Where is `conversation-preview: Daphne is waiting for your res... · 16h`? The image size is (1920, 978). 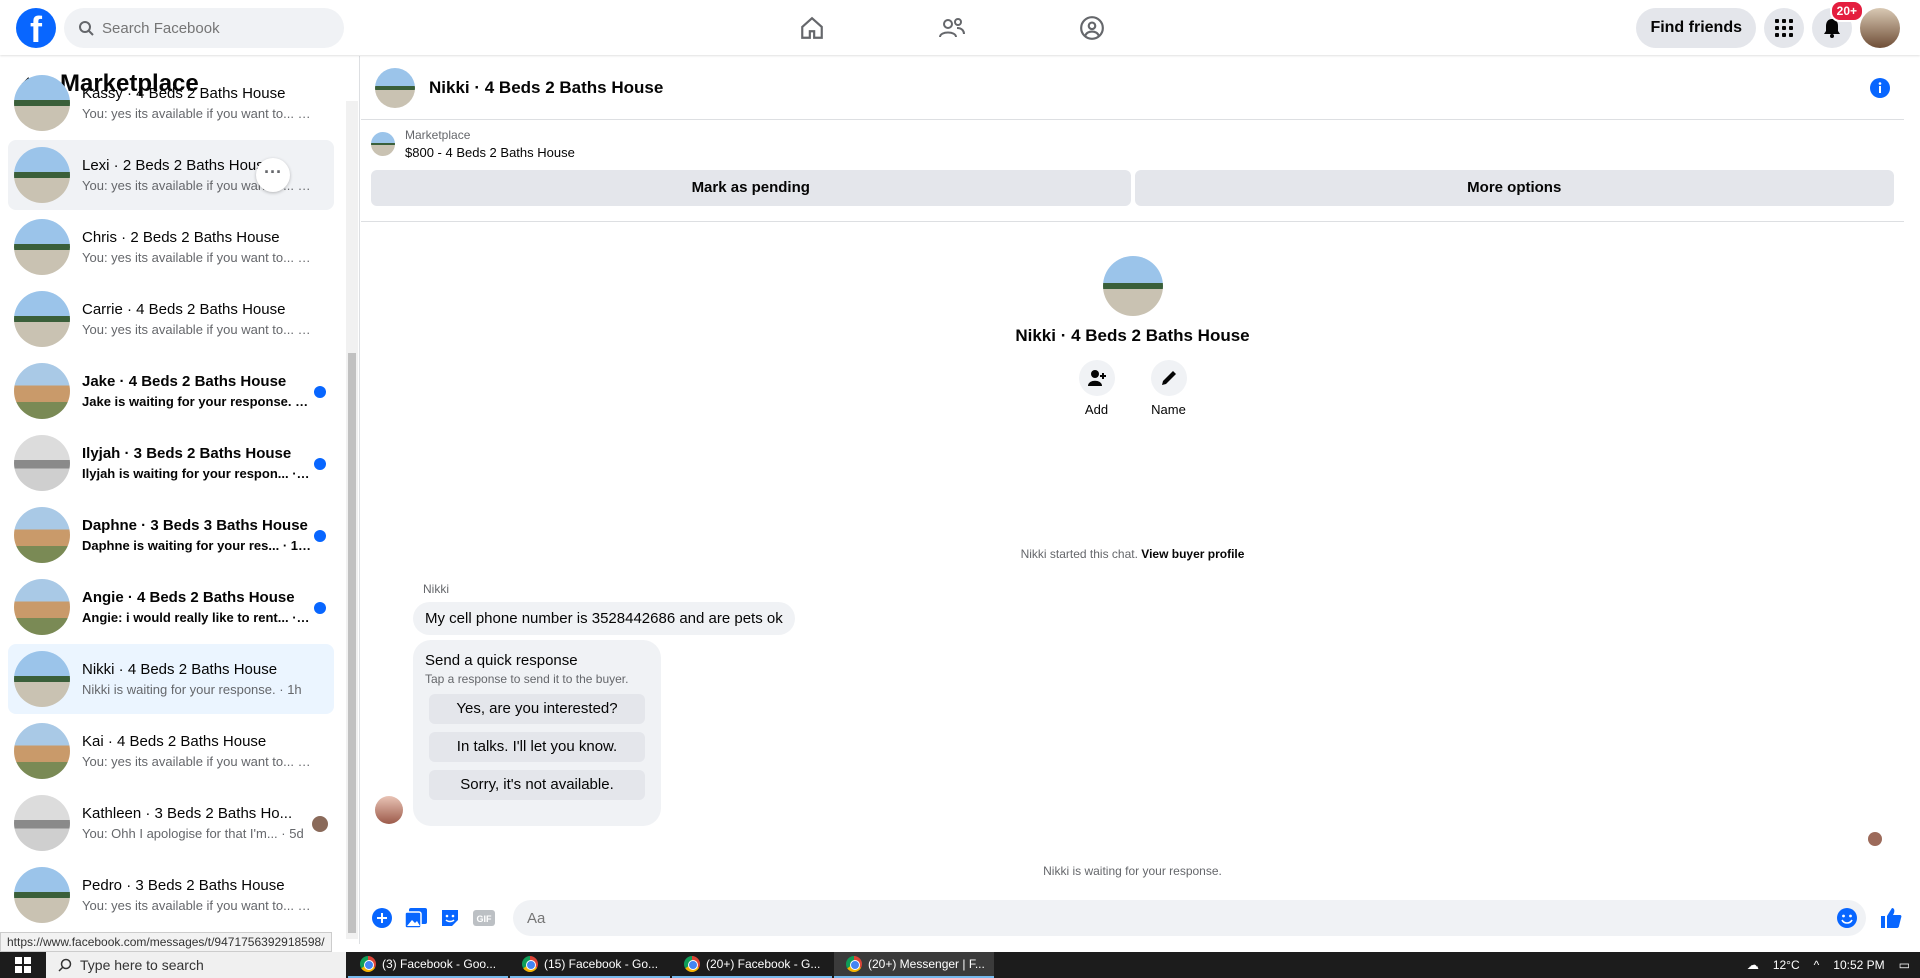 conversation-preview: Daphne is waiting for your res... · 16h is located at coordinates (197, 545).